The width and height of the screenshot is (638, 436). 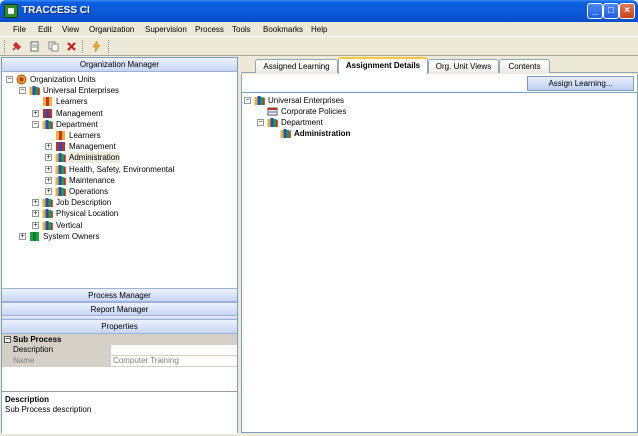 What do you see at coordinates (209, 29) in the screenshot?
I see `menu-process: Process` at bounding box center [209, 29].